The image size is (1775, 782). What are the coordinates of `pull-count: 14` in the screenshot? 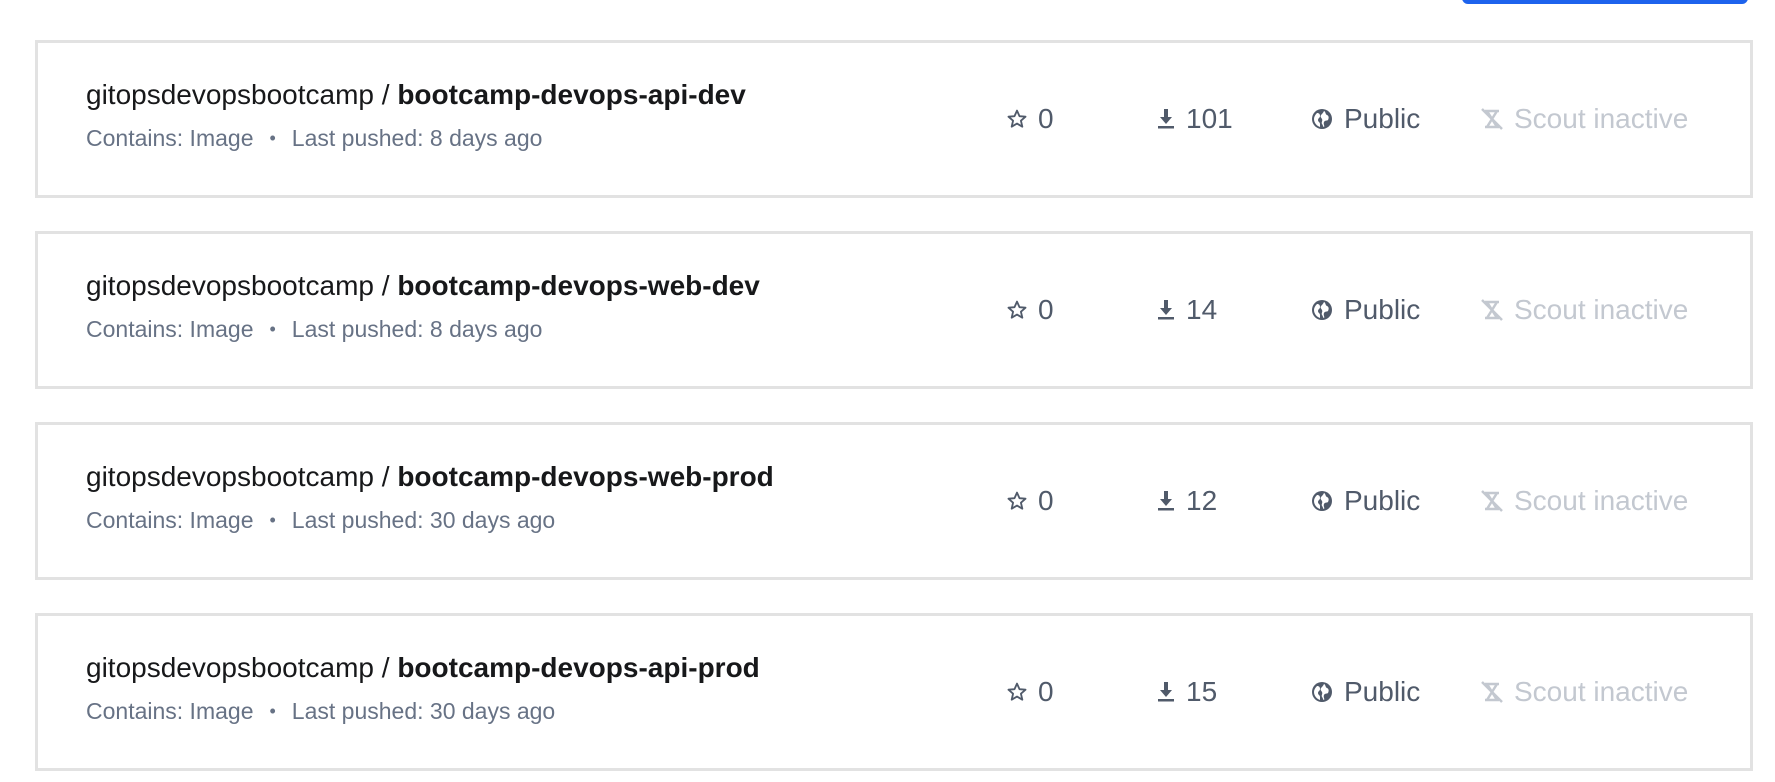 It's located at (1186, 310).